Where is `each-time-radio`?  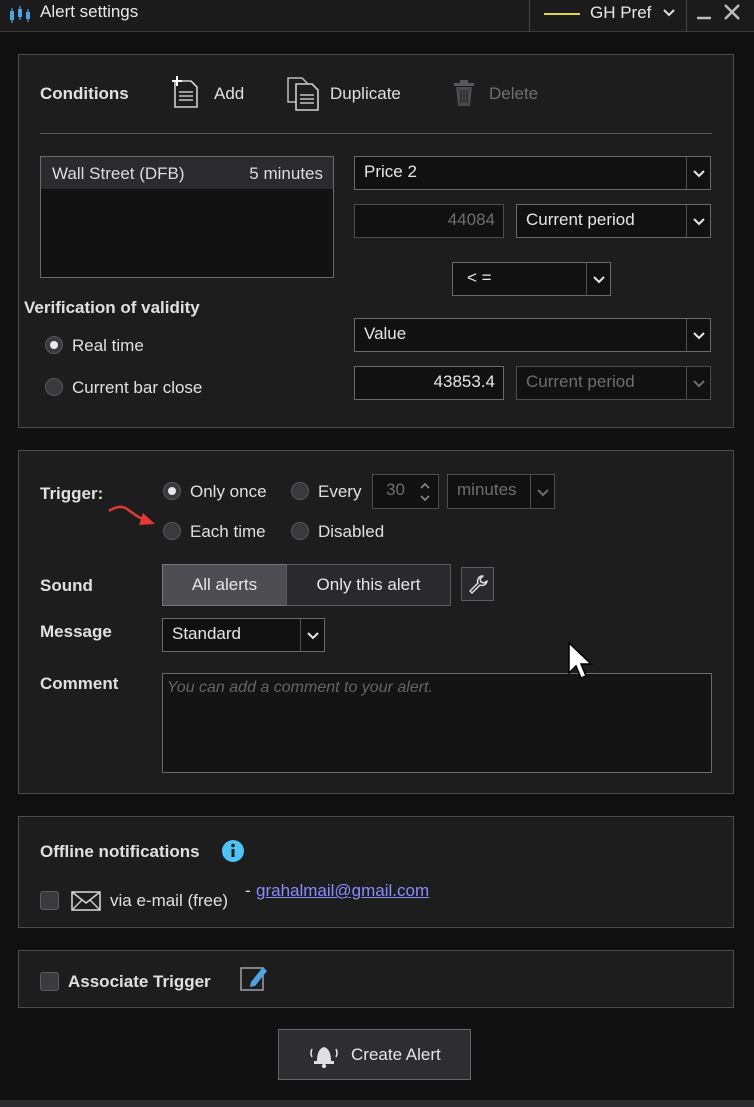 each-time-radio is located at coordinates (172, 531).